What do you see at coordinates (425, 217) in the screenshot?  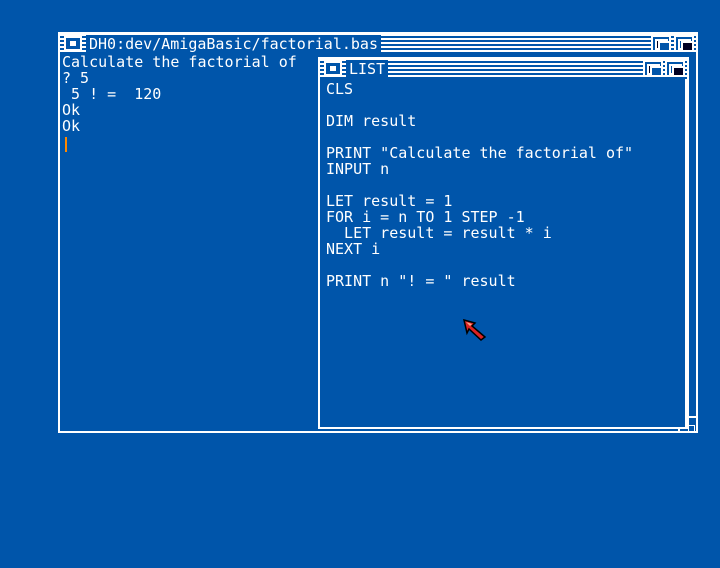 I see `code-line: FOR i = n TO 1 STEP -1` at bounding box center [425, 217].